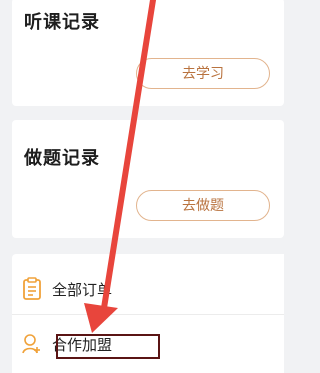 Image resolution: width=320 pixels, height=373 pixels. I want to click on menu-divider, so click(148, 314).